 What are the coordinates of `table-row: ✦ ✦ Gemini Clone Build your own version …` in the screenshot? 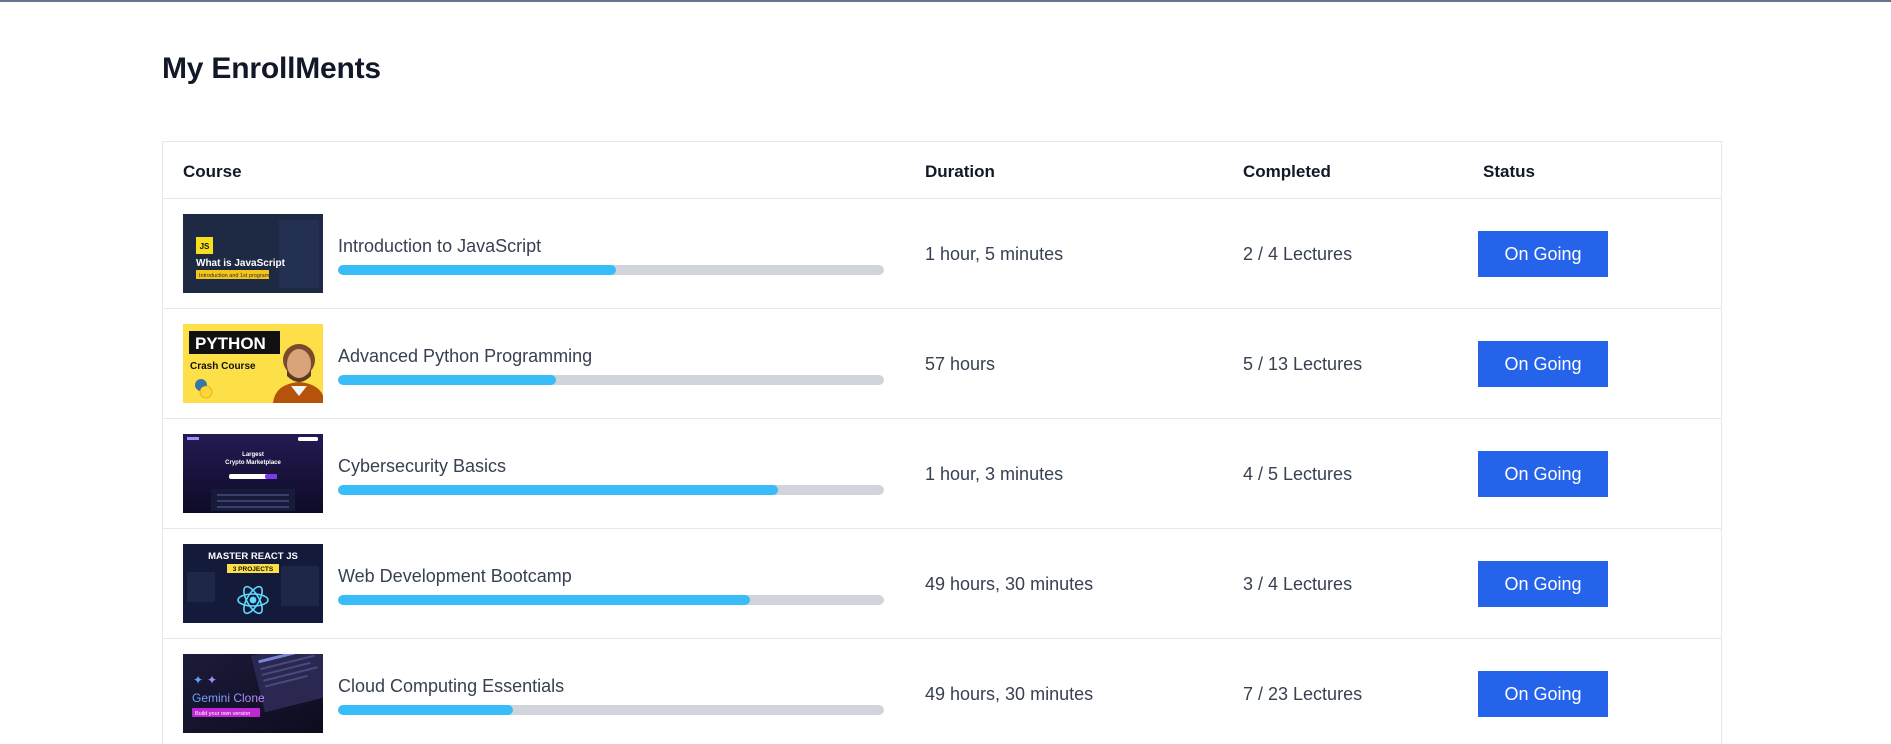 It's located at (942, 691).